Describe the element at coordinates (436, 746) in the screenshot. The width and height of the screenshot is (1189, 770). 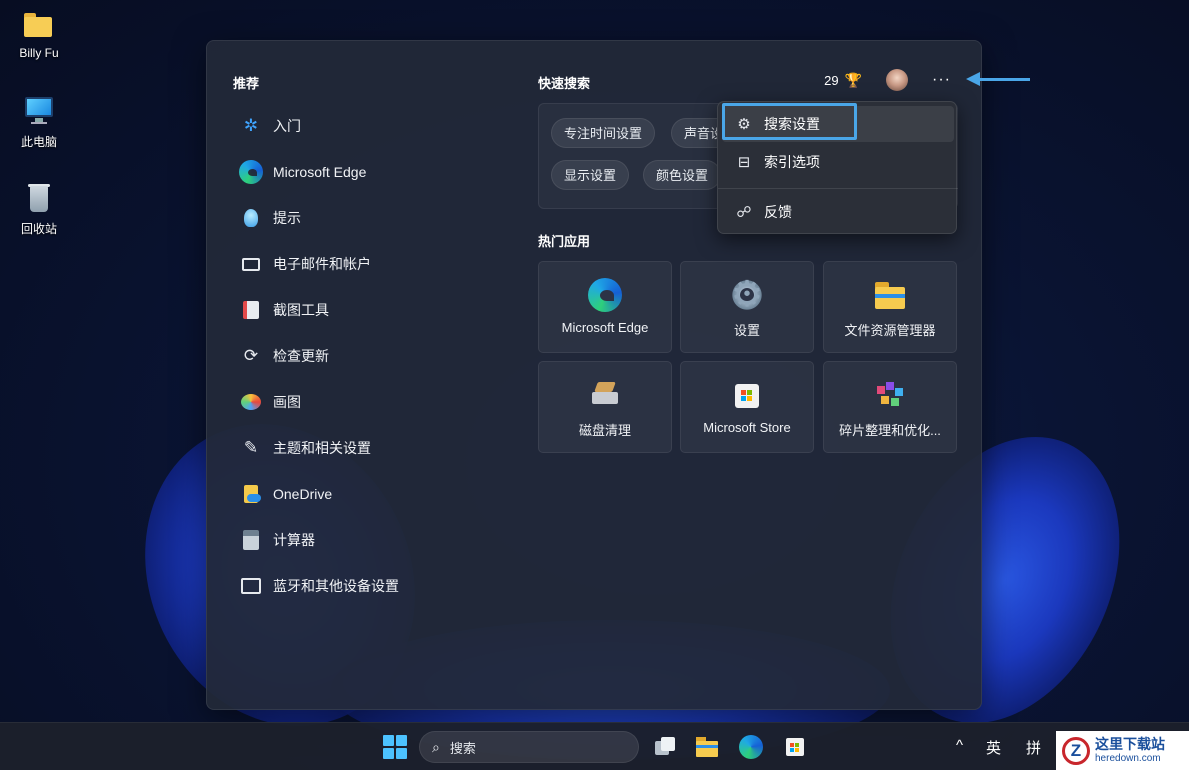
I see `search-icon: ⌕` at that location.